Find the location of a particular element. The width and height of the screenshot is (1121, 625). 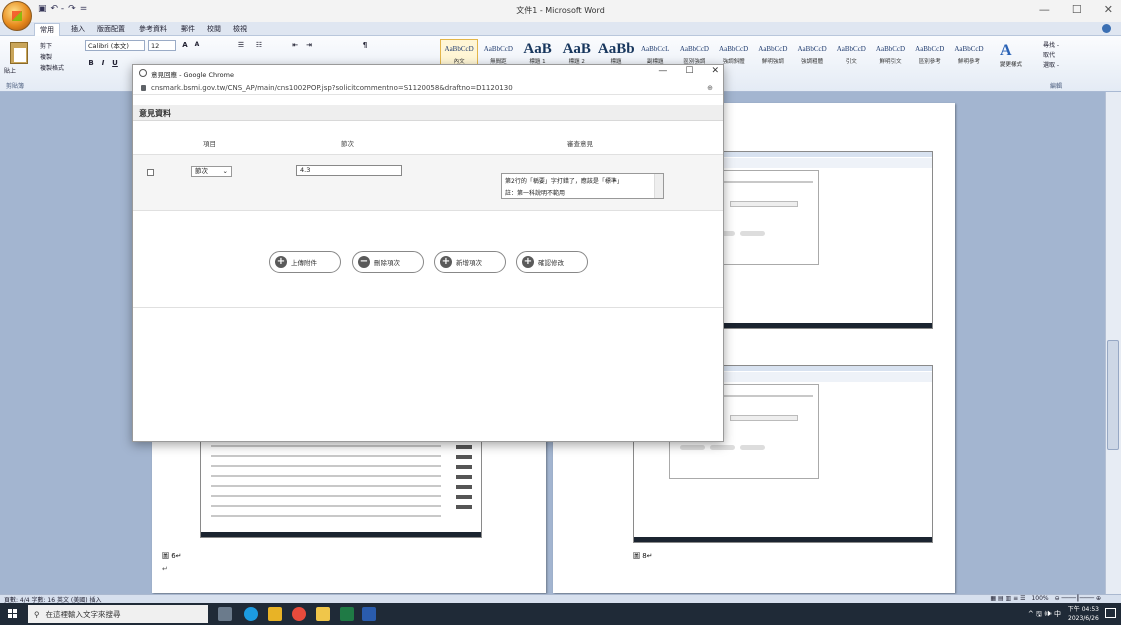

word-title-bar: 文件1 - Microsoft Word ▣ ↶ - ↷ = — ☐ ✕ is located at coordinates (560, 11).